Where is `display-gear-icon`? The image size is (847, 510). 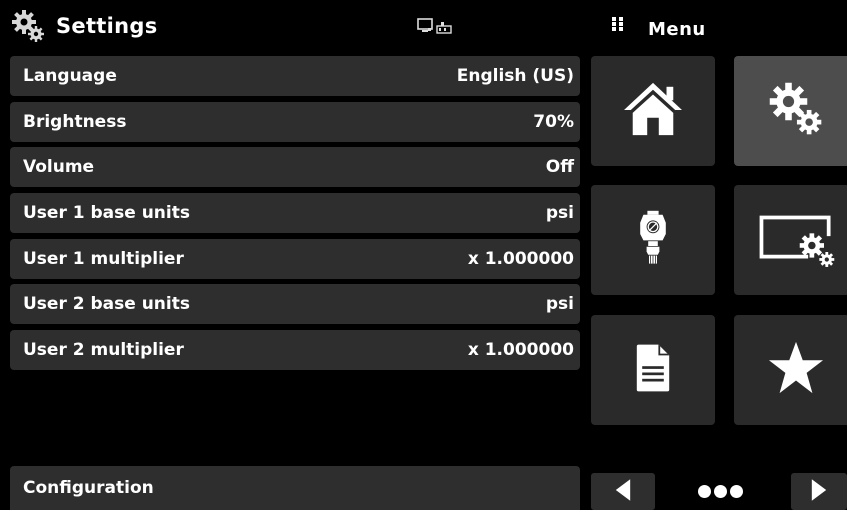 display-gear-icon is located at coordinates (796, 240).